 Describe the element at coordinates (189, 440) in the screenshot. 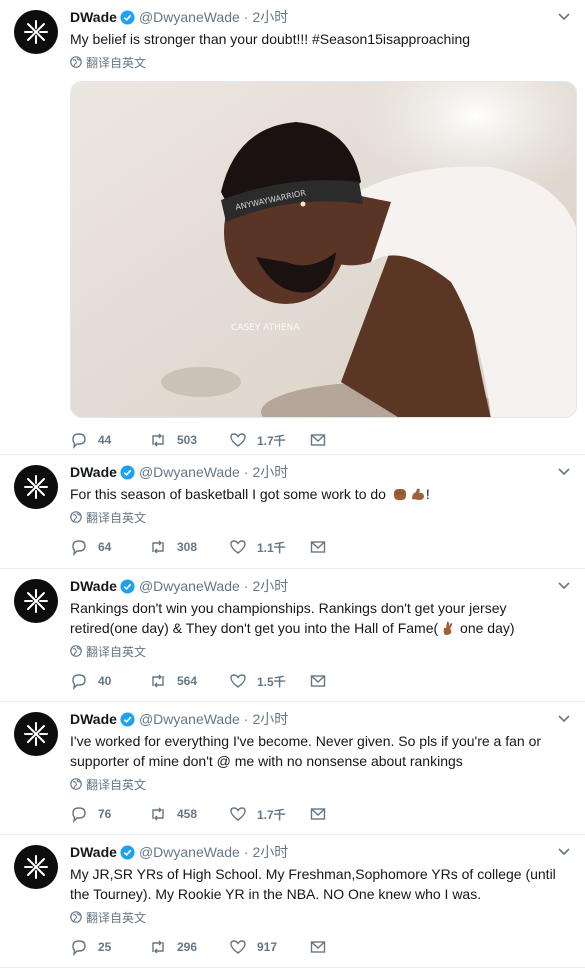

I see `retweet-button: 503` at that location.